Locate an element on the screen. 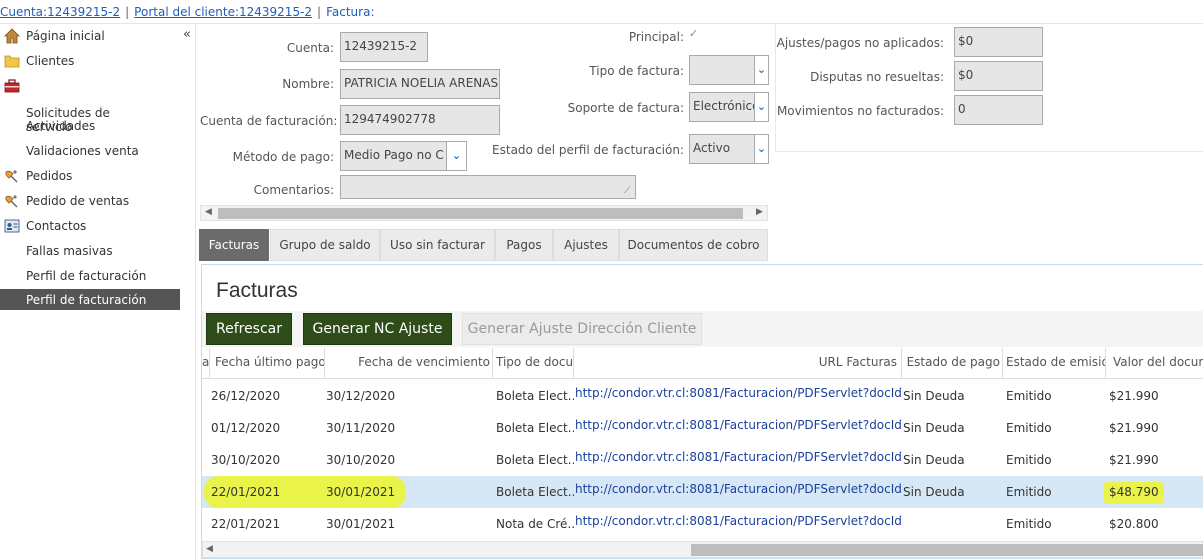 This screenshot has width=1203, height=559. breadcrumb-portal-link: Portal del cliente:12439215-2 is located at coordinates (223, 12).